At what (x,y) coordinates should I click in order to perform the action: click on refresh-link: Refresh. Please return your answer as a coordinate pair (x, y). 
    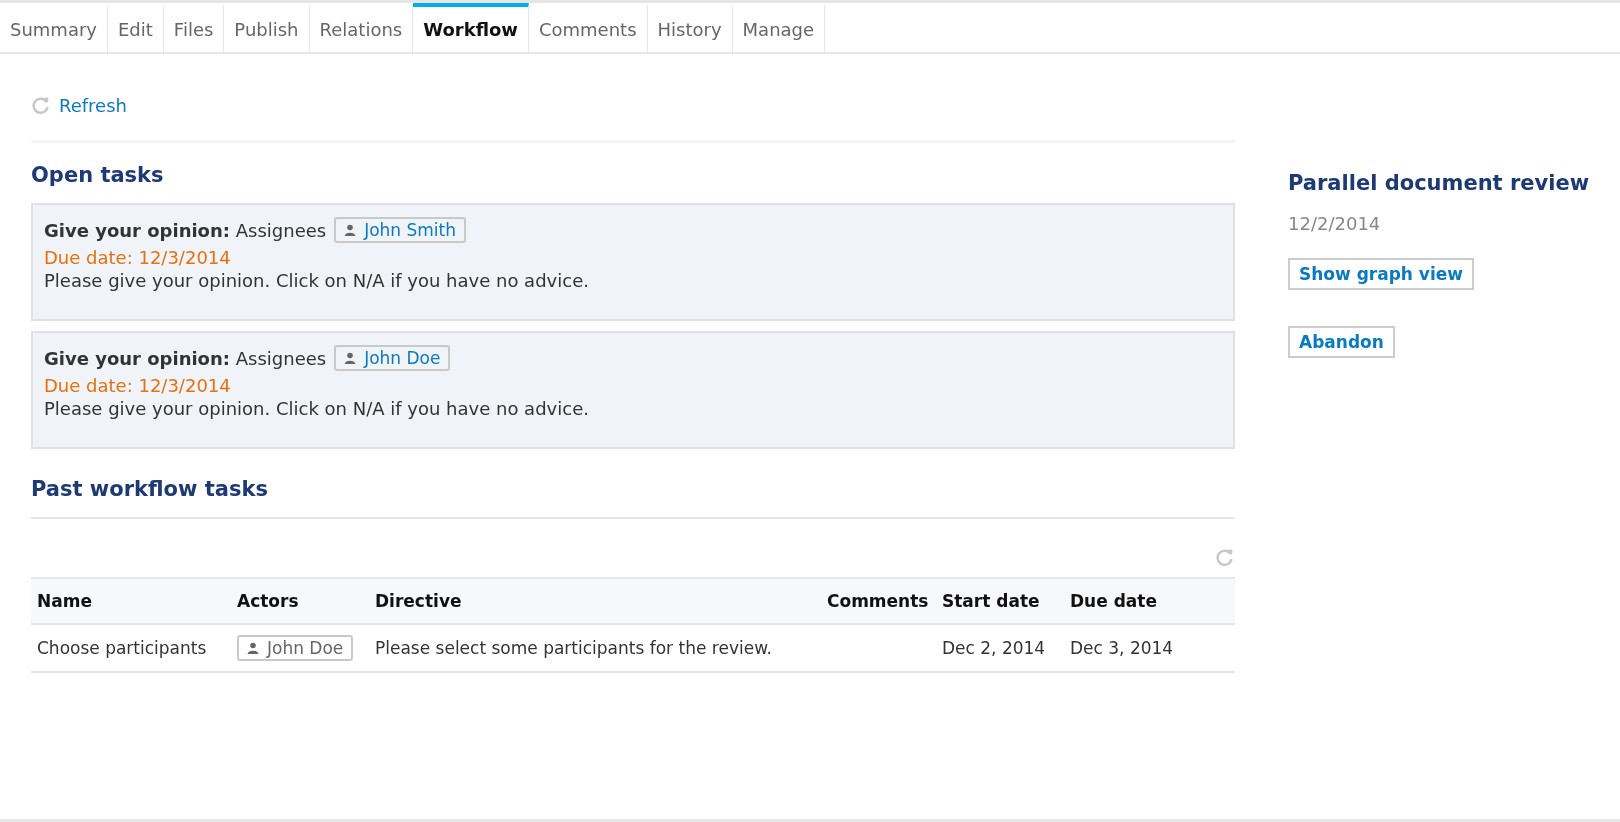
    Looking at the image, I should click on (93, 105).